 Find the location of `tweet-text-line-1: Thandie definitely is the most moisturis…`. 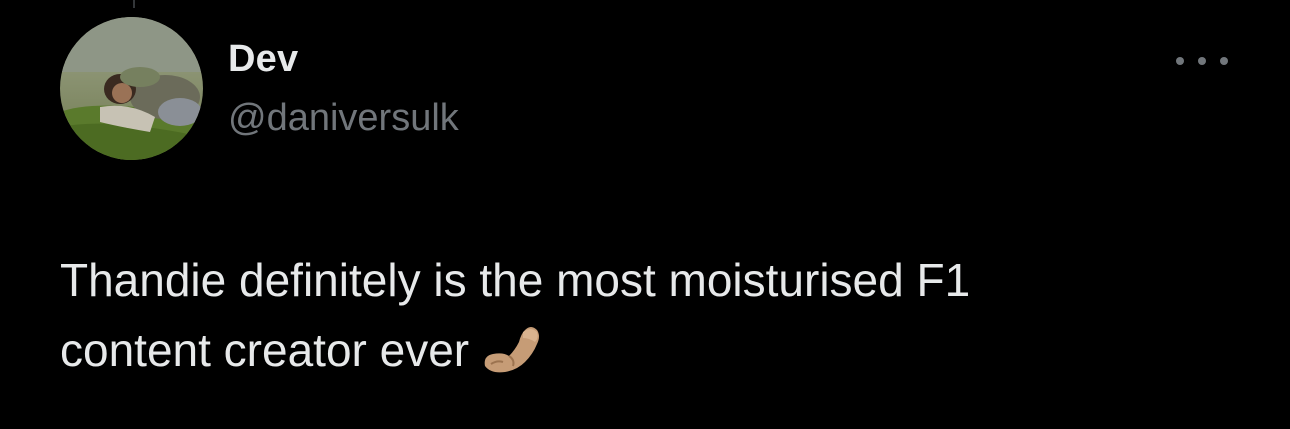

tweet-text-line-1: Thandie definitely is the most moisturis… is located at coordinates (515, 280).